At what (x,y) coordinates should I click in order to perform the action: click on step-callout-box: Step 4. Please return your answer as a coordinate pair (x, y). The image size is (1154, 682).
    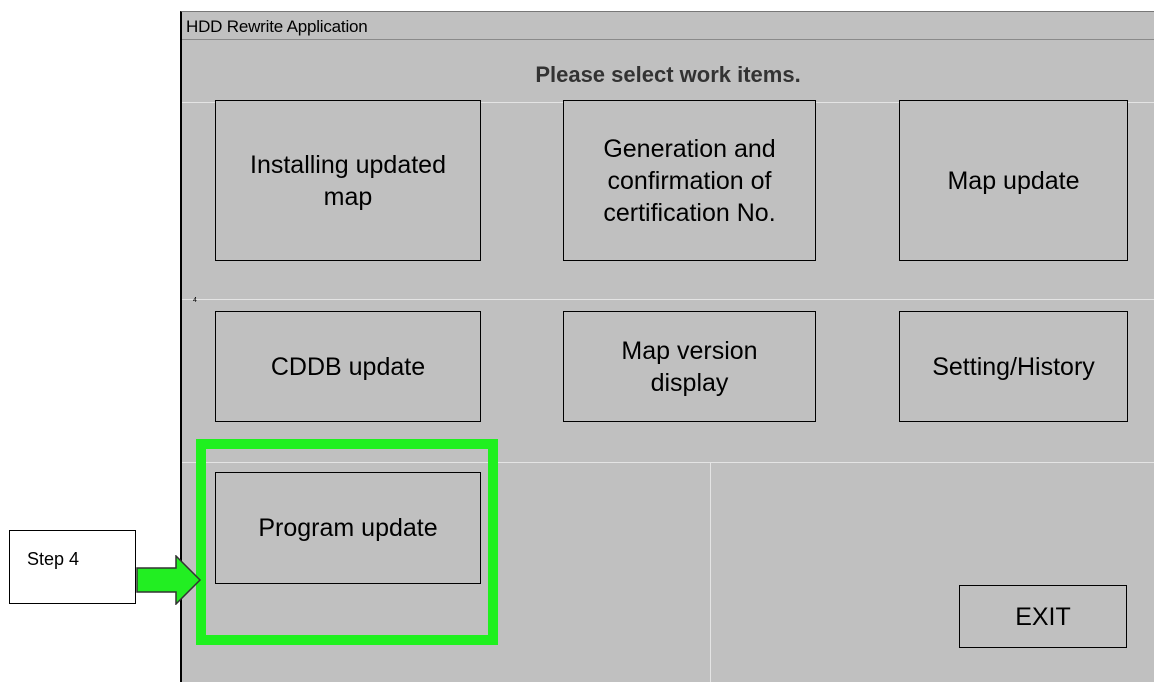
    Looking at the image, I should click on (72, 567).